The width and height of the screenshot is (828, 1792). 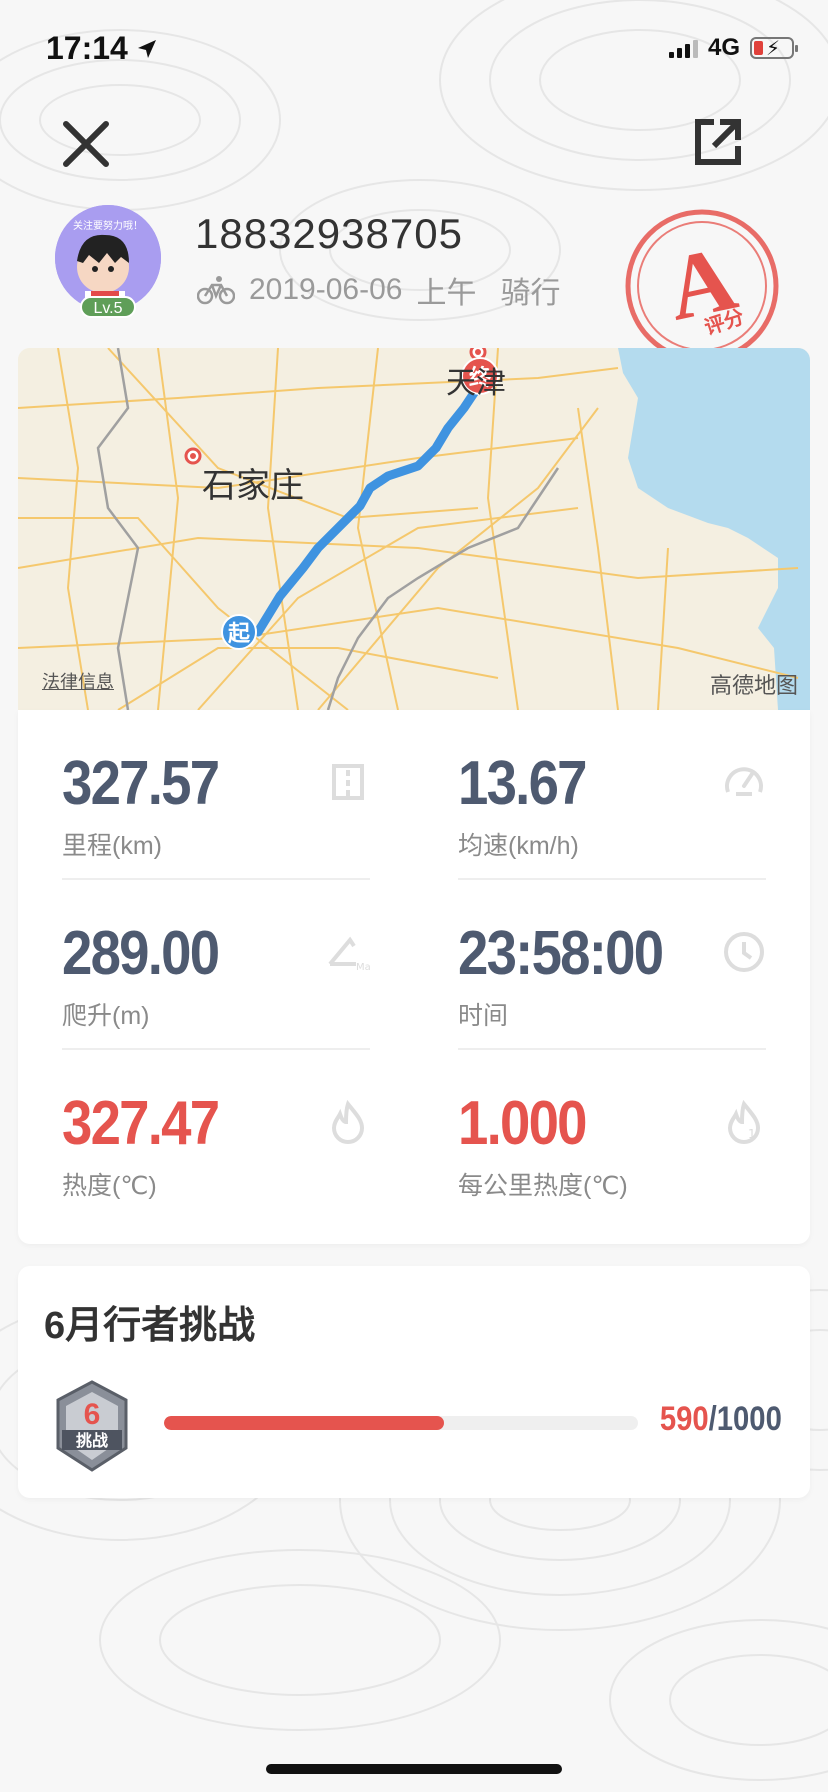 What do you see at coordinates (414, 1769) in the screenshot?
I see `home-indicator` at bounding box center [414, 1769].